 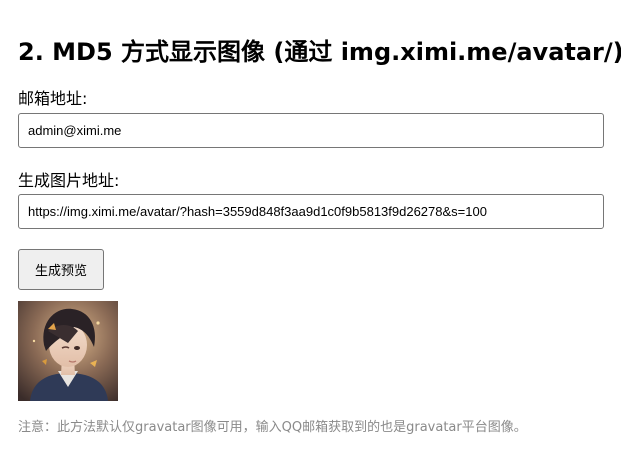 I want to click on email-label: 邮箱地址:, so click(x=53, y=98).